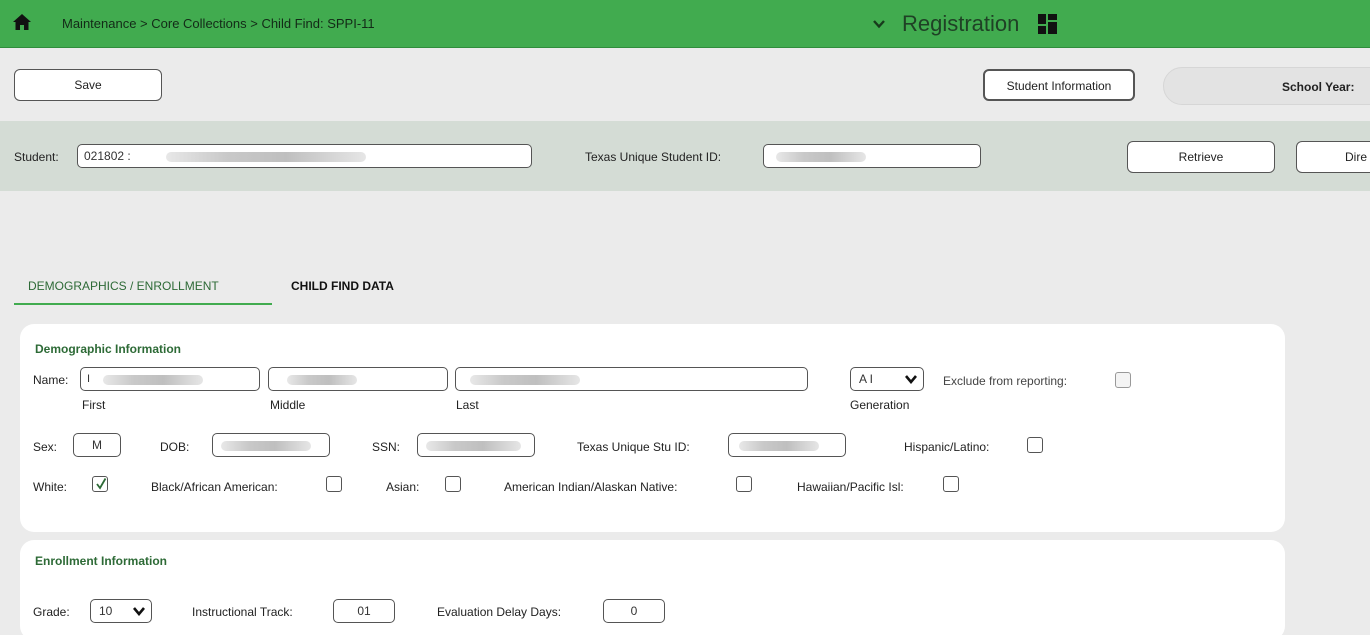 The width and height of the screenshot is (1370, 635). I want to click on enrollment-section-title: Enrollment Information, so click(101, 561).